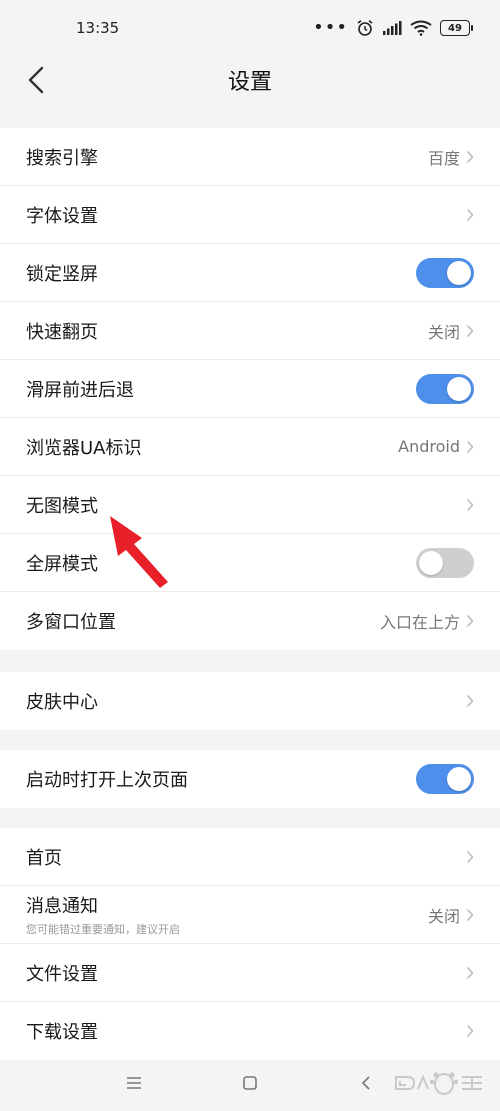 The height and width of the screenshot is (1111, 500). I want to click on nav-menu-button, so click(134, 1083).